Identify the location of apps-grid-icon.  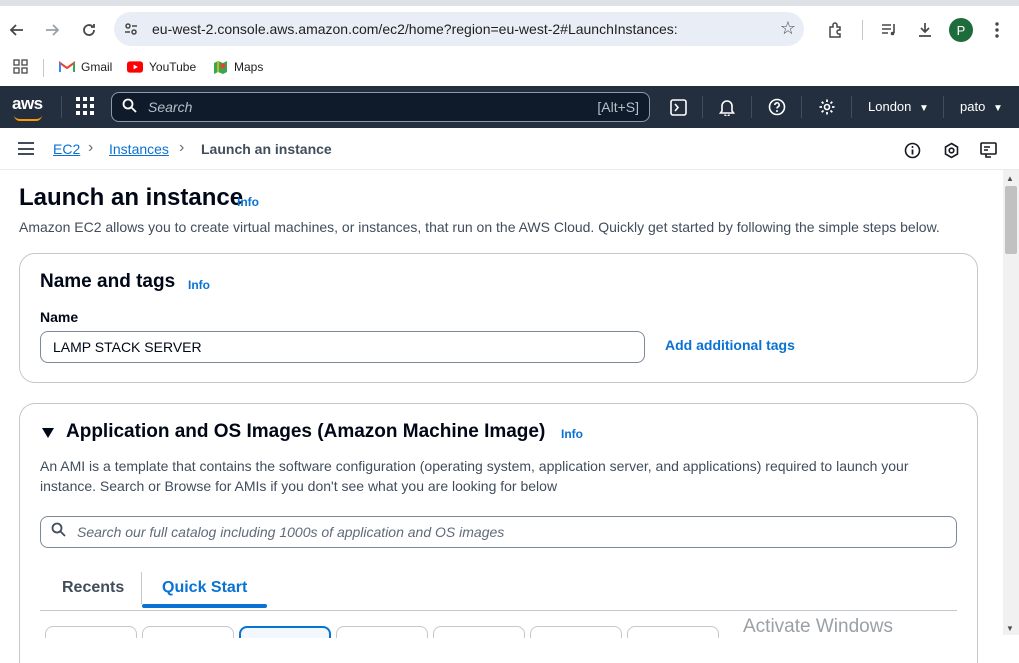
(20, 66).